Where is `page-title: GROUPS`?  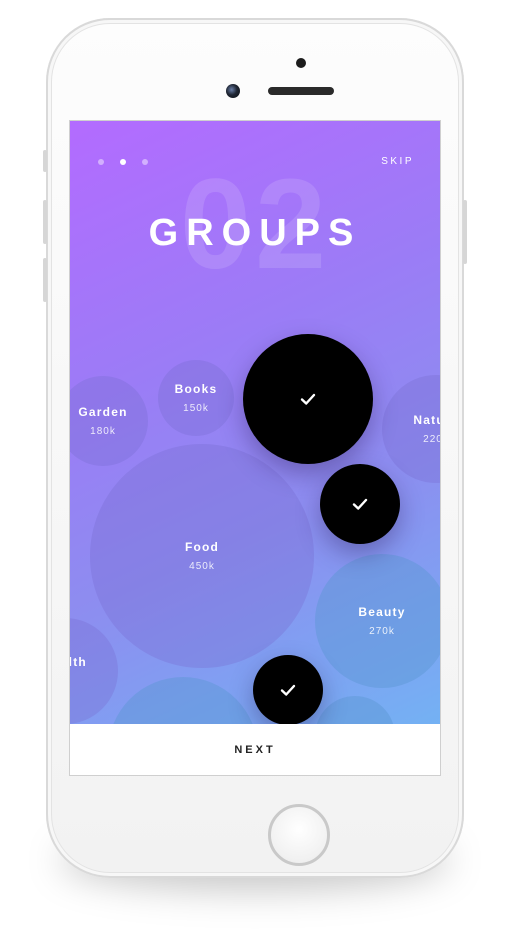
page-title: GROUPS is located at coordinates (255, 233).